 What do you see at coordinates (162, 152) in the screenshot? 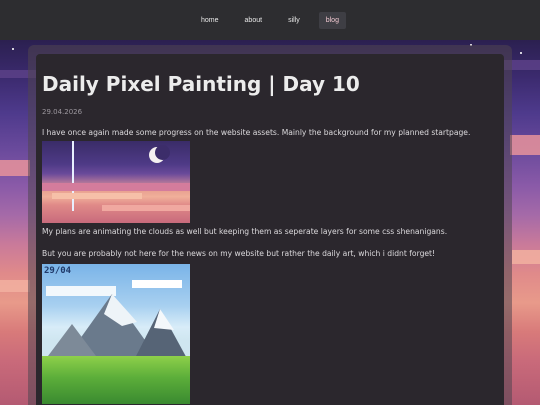
I see `moon-shadow` at bounding box center [162, 152].